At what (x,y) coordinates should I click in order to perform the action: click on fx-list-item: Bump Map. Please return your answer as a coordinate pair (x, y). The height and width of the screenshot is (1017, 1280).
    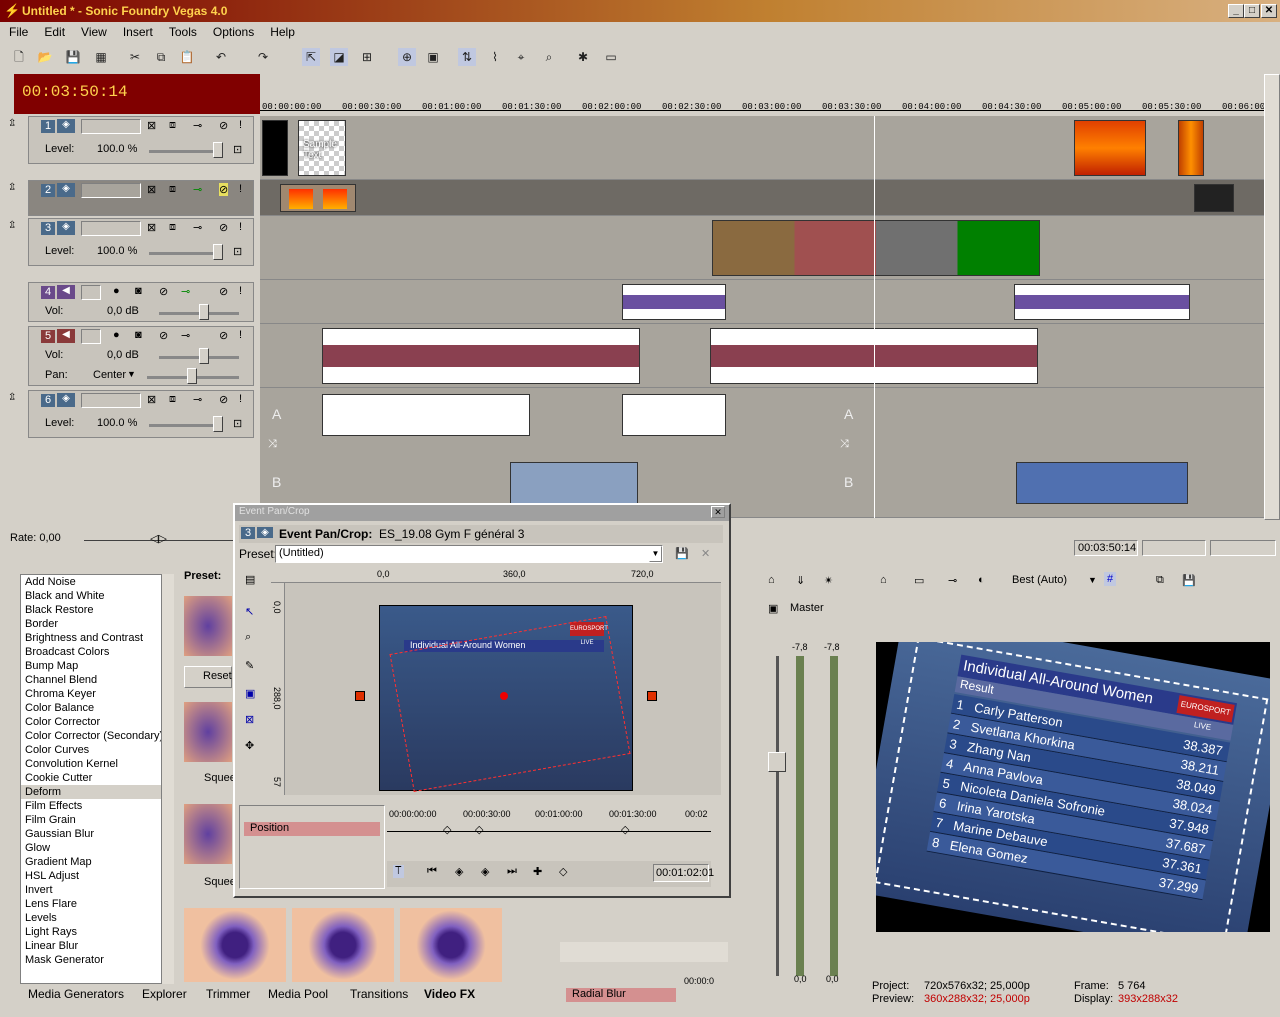
    Looking at the image, I should click on (91, 666).